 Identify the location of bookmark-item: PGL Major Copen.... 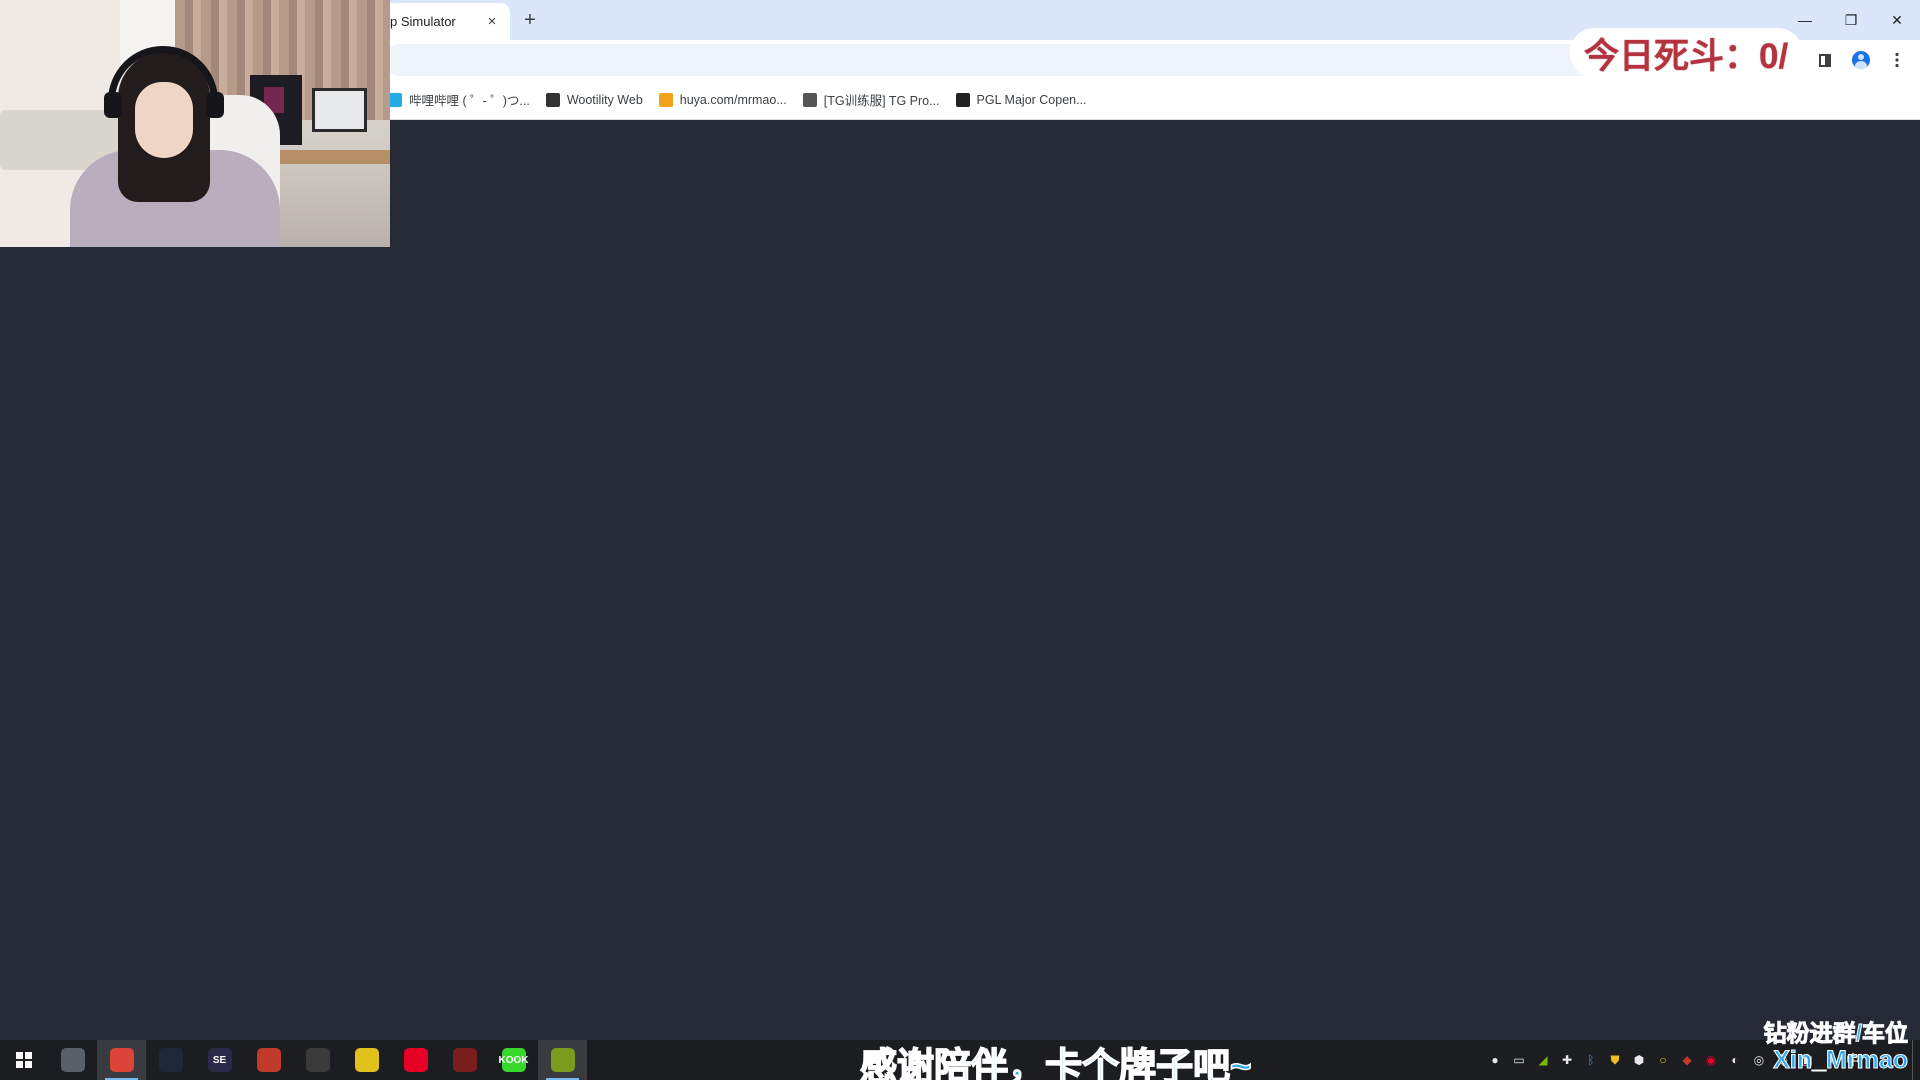
(1021, 99).